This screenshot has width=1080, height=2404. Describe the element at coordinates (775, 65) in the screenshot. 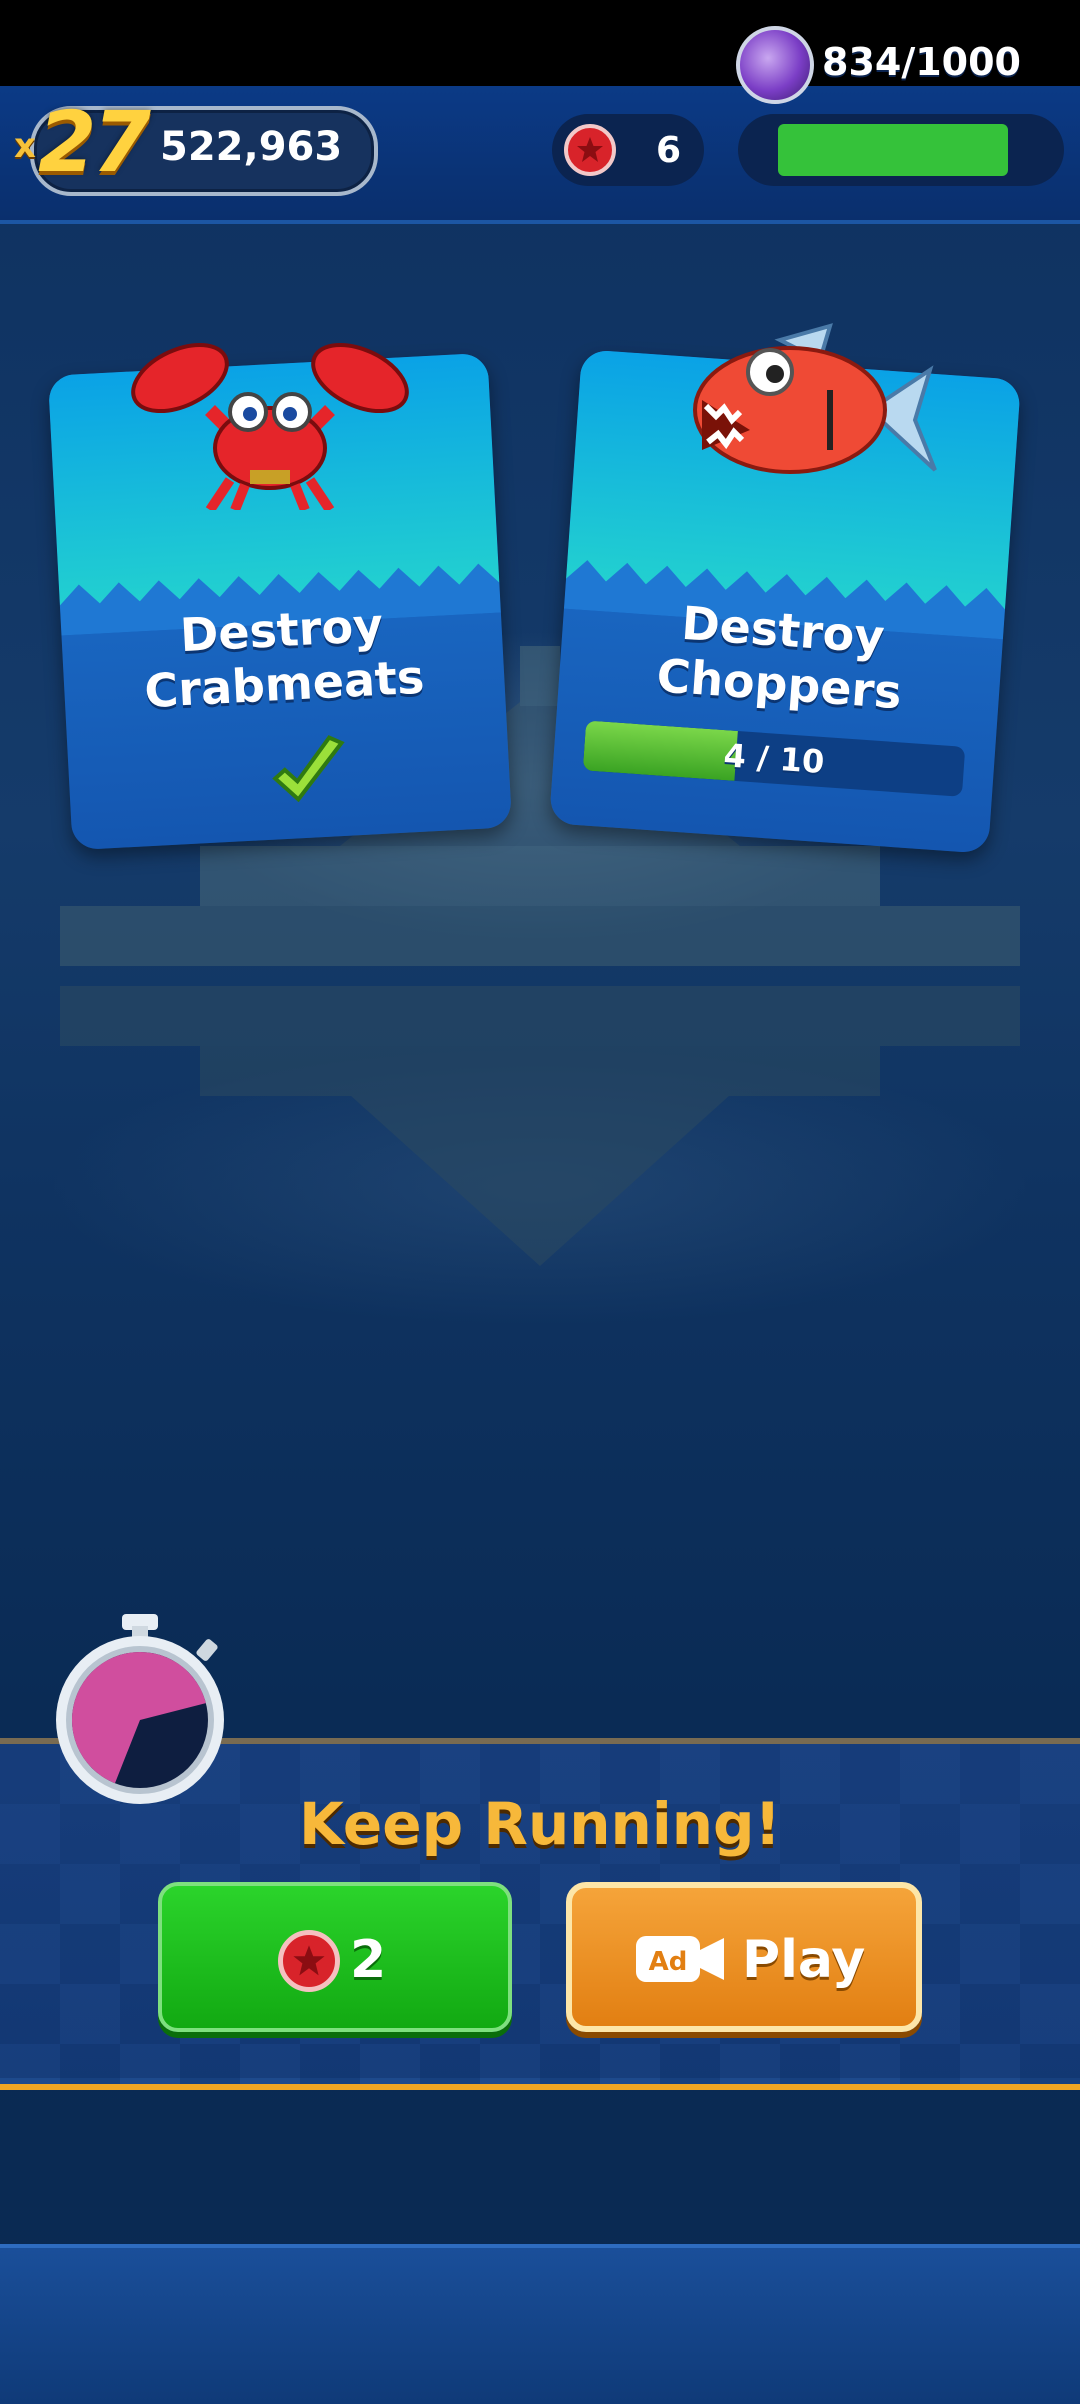

I see `character-avatar-icon` at that location.